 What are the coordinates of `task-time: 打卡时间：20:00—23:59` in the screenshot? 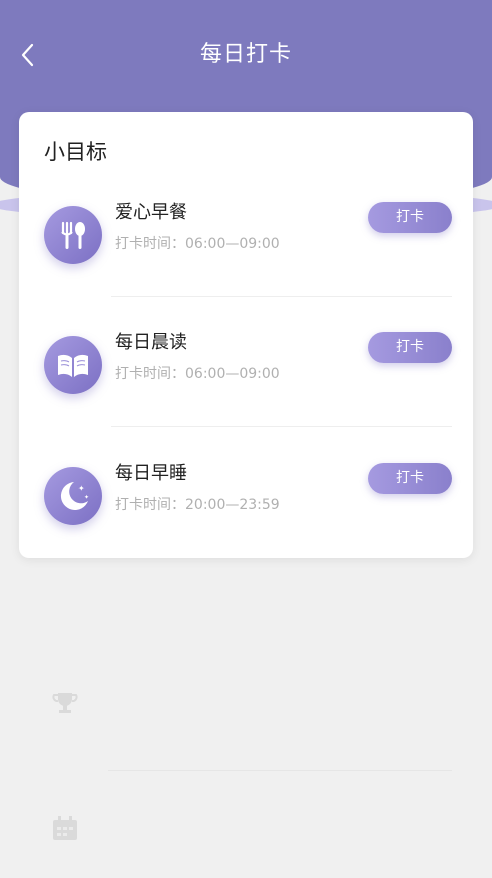 It's located at (197, 505).